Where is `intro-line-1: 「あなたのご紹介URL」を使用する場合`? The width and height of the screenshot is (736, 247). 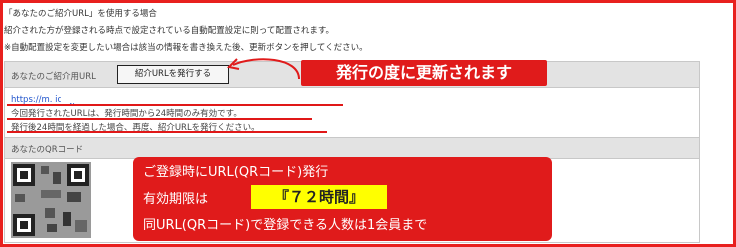
intro-line-1: 「あなたのご紹介URL」を使用する場合 is located at coordinates (80, 14).